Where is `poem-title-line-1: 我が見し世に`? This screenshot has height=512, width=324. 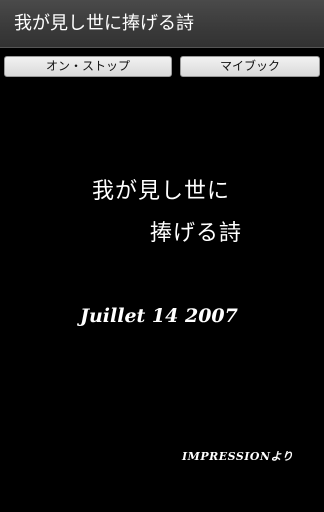
poem-title-line-1: 我が見し世に is located at coordinates (161, 191).